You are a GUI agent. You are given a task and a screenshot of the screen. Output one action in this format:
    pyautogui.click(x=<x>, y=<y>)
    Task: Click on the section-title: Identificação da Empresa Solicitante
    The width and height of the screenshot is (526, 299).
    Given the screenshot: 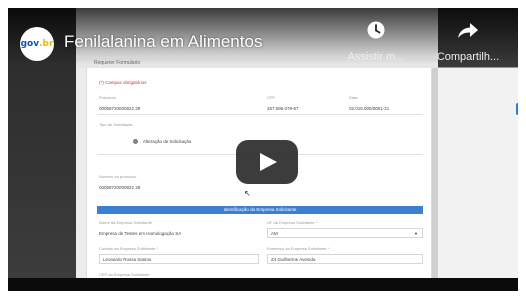 What is the action you would take?
    pyautogui.click(x=260, y=210)
    